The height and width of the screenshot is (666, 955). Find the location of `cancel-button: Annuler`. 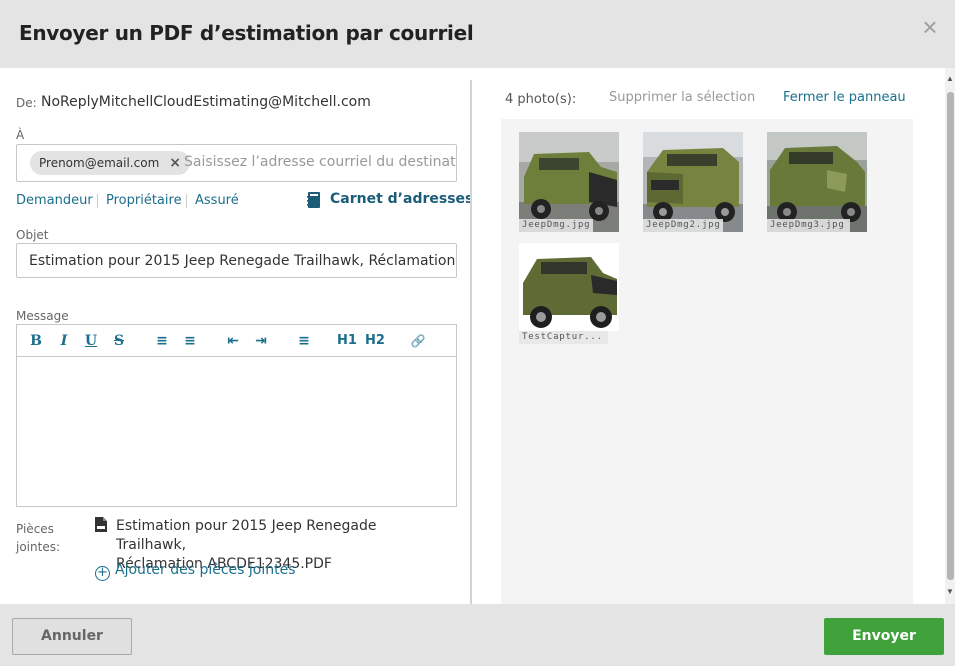

cancel-button: Annuler is located at coordinates (72, 636).